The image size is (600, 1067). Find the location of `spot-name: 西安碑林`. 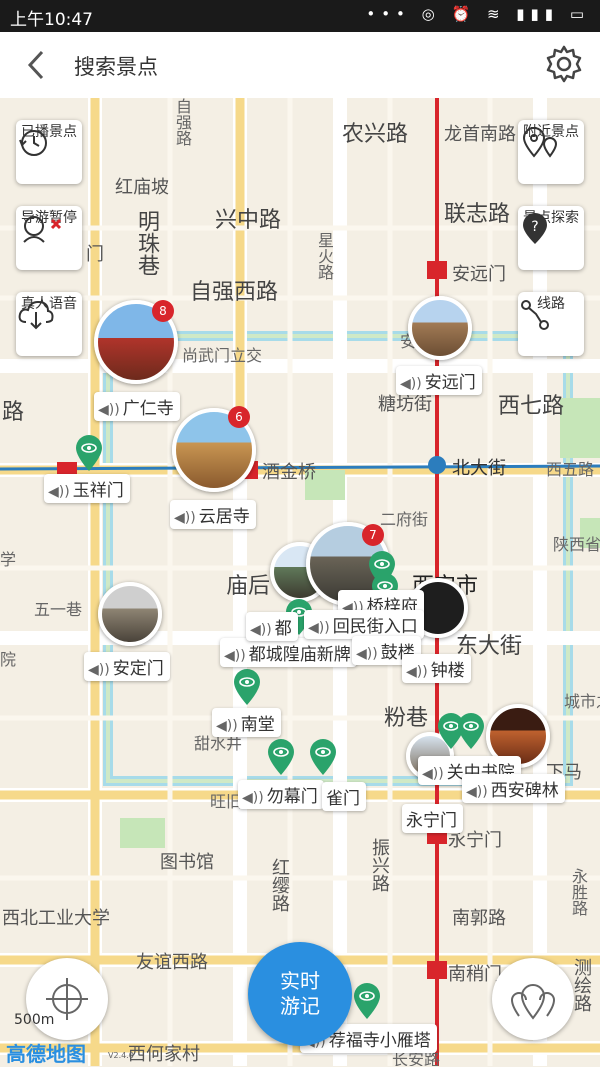

spot-name: 西安碑林 is located at coordinates (524, 791).